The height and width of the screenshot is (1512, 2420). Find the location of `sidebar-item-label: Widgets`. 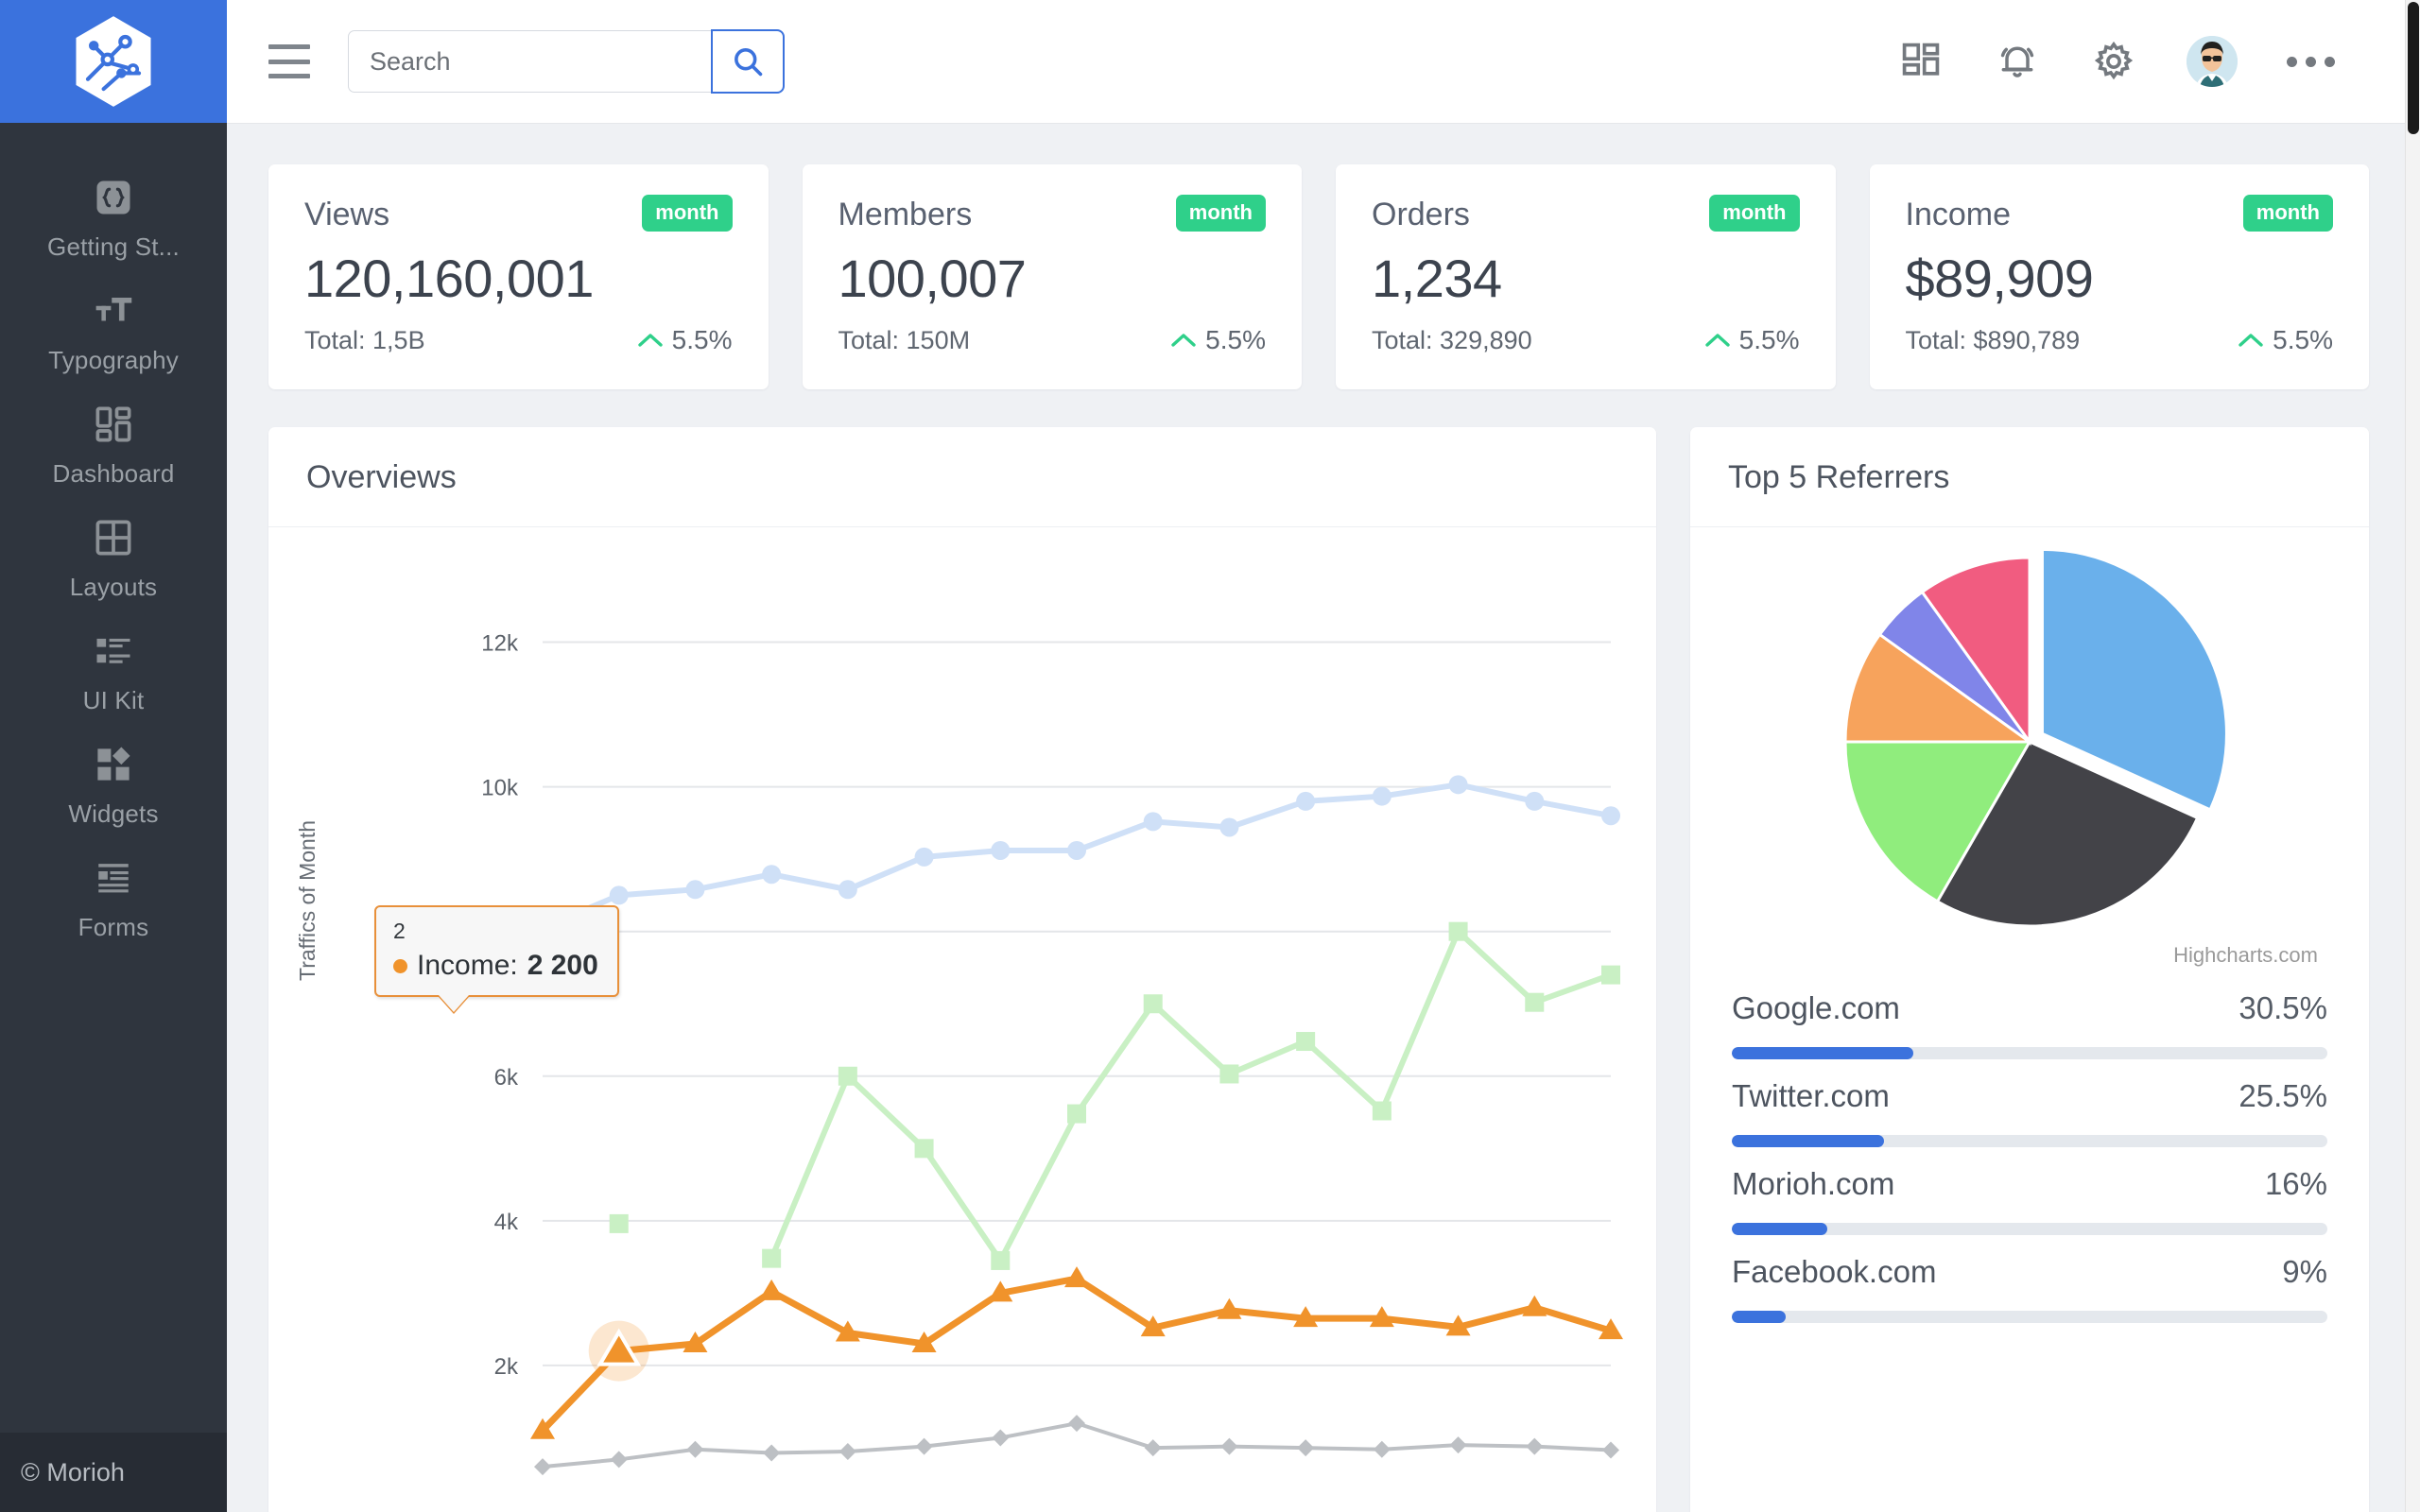

sidebar-item-label: Widgets is located at coordinates (113, 813).